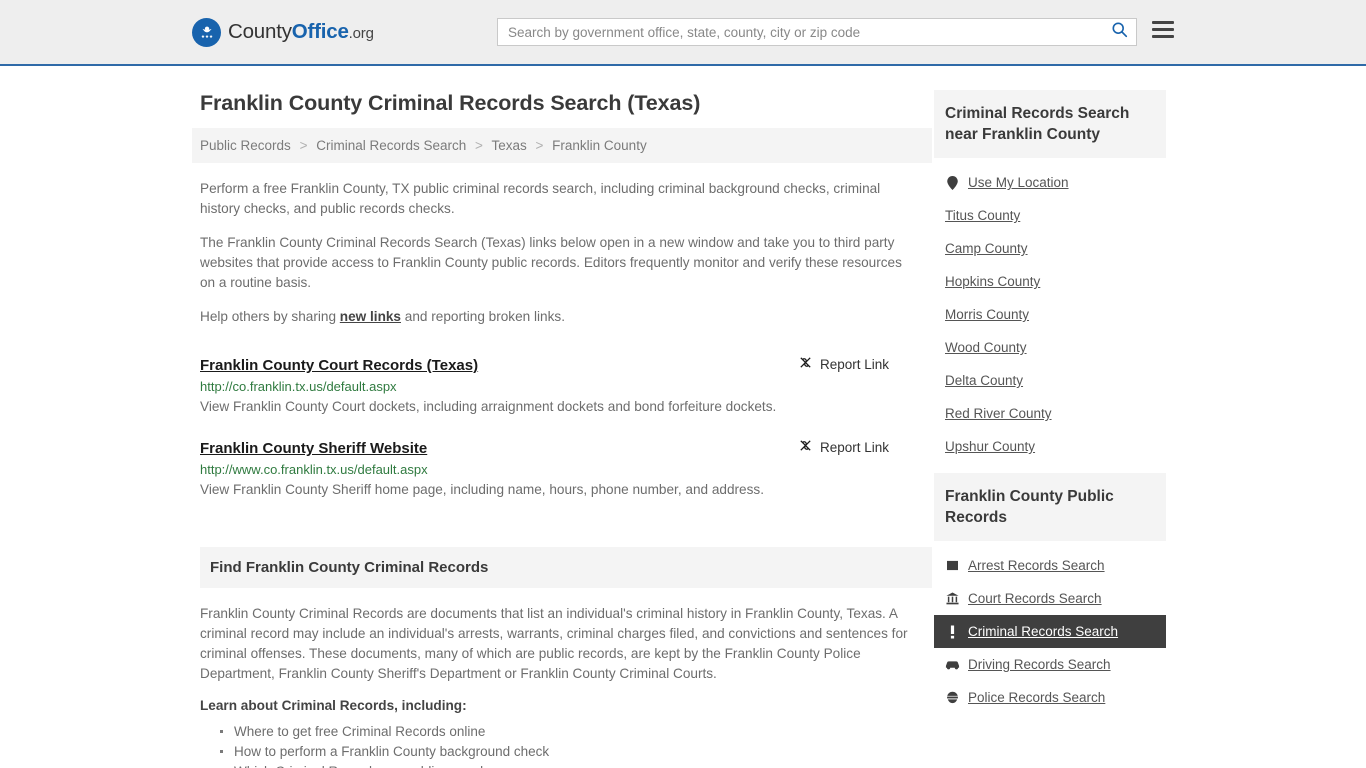 This screenshot has height=768, width=1366. I want to click on logo-text-office: Office, so click(320, 31).